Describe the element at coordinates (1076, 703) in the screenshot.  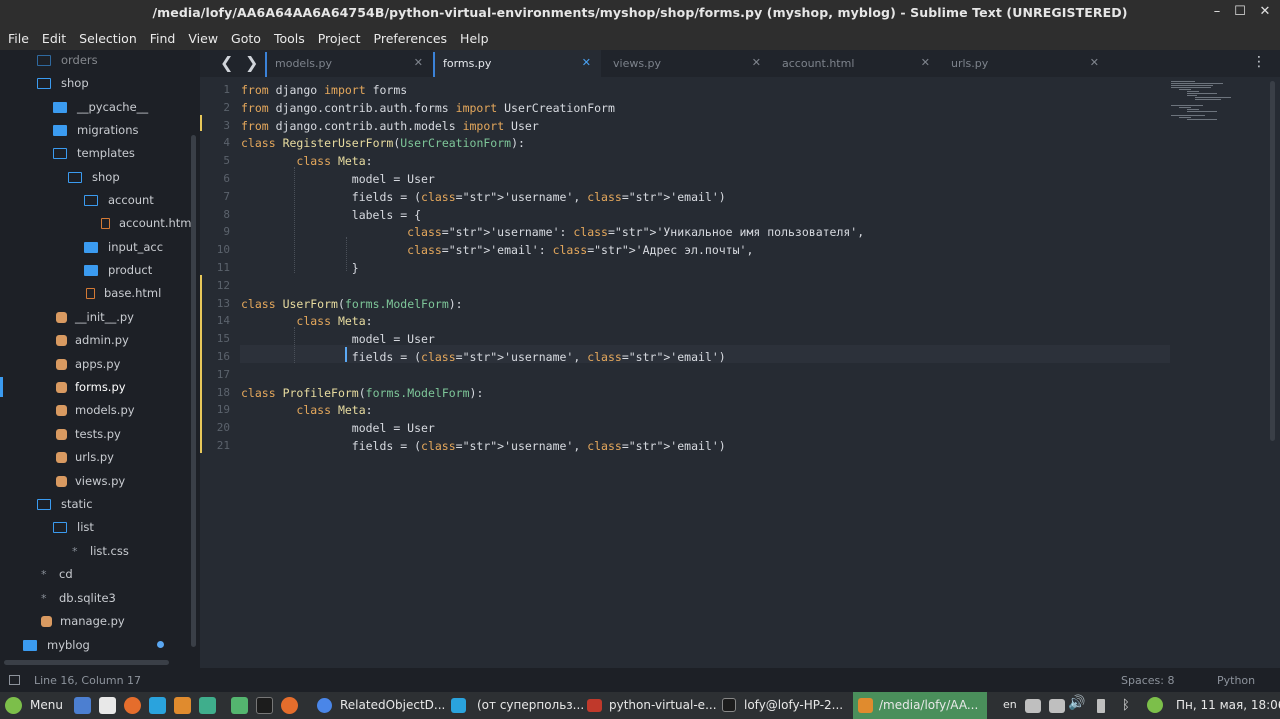
I see `volume-icon: 🔊` at that location.